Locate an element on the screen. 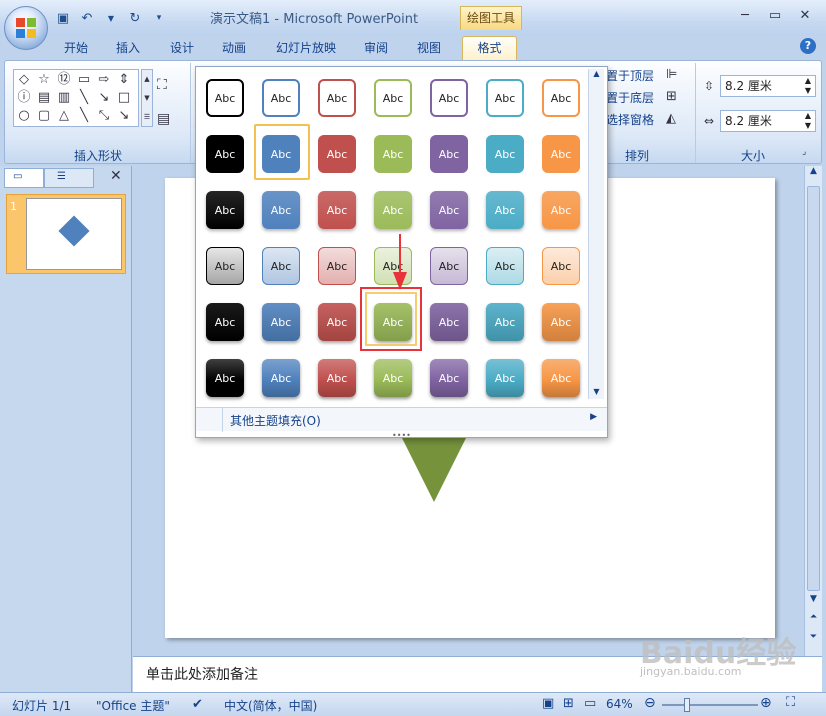 The height and width of the screenshot is (716, 826). fill-swatch-light-5: Abc is located at coordinates (449, 266).